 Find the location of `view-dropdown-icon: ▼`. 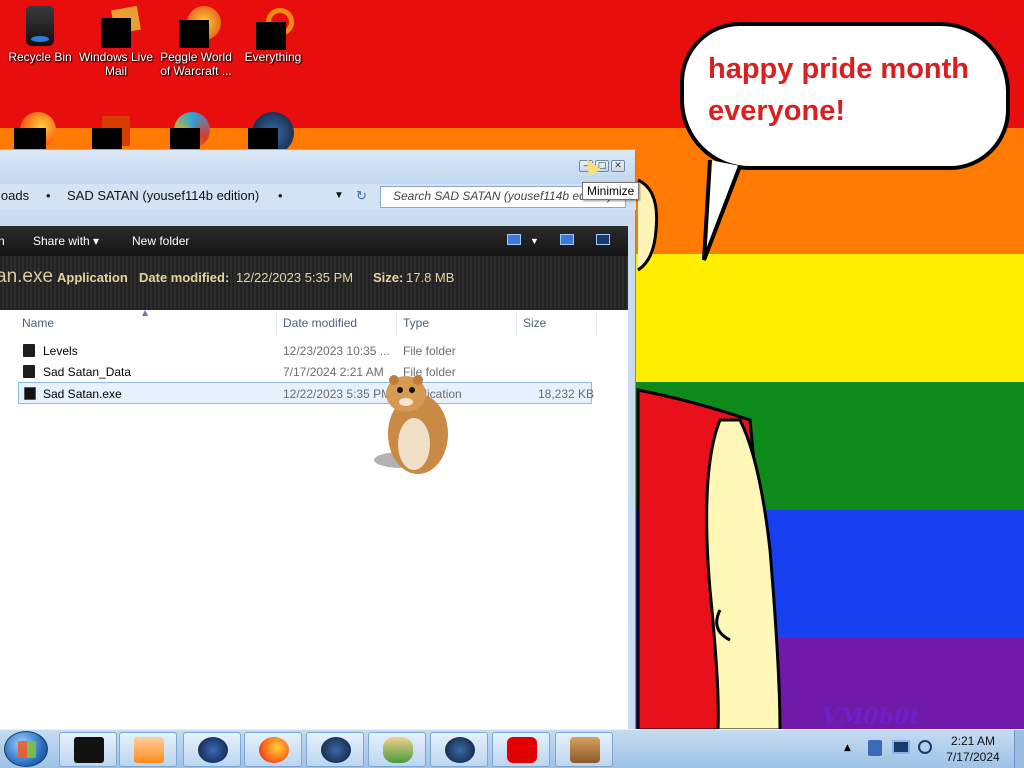

view-dropdown-icon: ▼ is located at coordinates (534, 241).